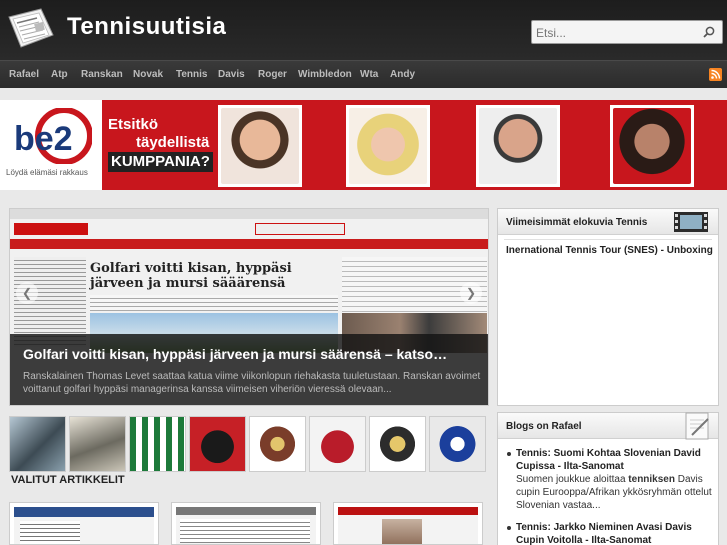 This screenshot has width=727, height=545. What do you see at coordinates (691, 222) in the screenshot?
I see `film-reel-icon` at bounding box center [691, 222].